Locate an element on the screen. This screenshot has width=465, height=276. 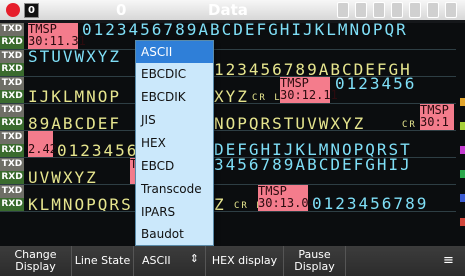
data-row: TXD RXD UVWXYZ T 3456789ABCDEFGHIJ is located at coordinates (228, 171).